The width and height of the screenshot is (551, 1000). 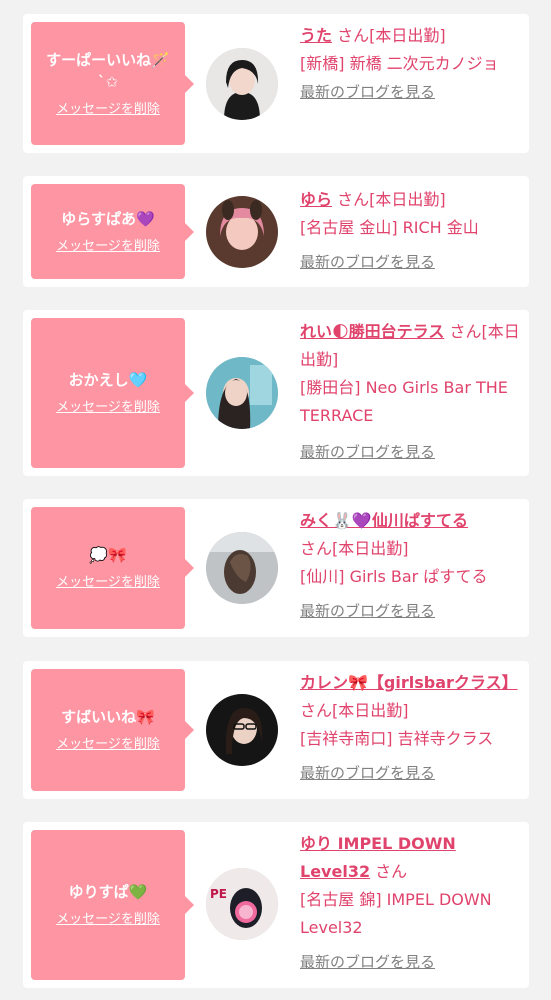 I want to click on cast-name-link: みく🐰💜仙川ぱすてる, so click(x=384, y=520).